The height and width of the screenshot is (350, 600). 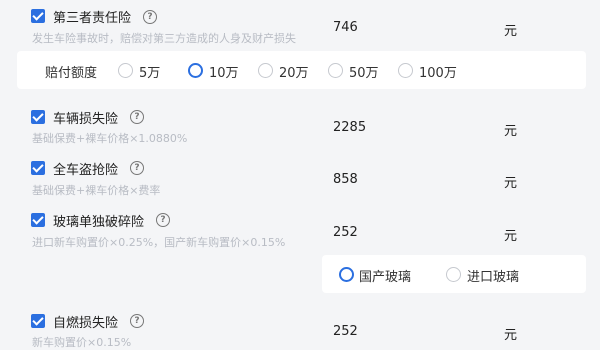 What do you see at coordinates (364, 71) in the screenshot?
I see `option-label: 50万` at bounding box center [364, 71].